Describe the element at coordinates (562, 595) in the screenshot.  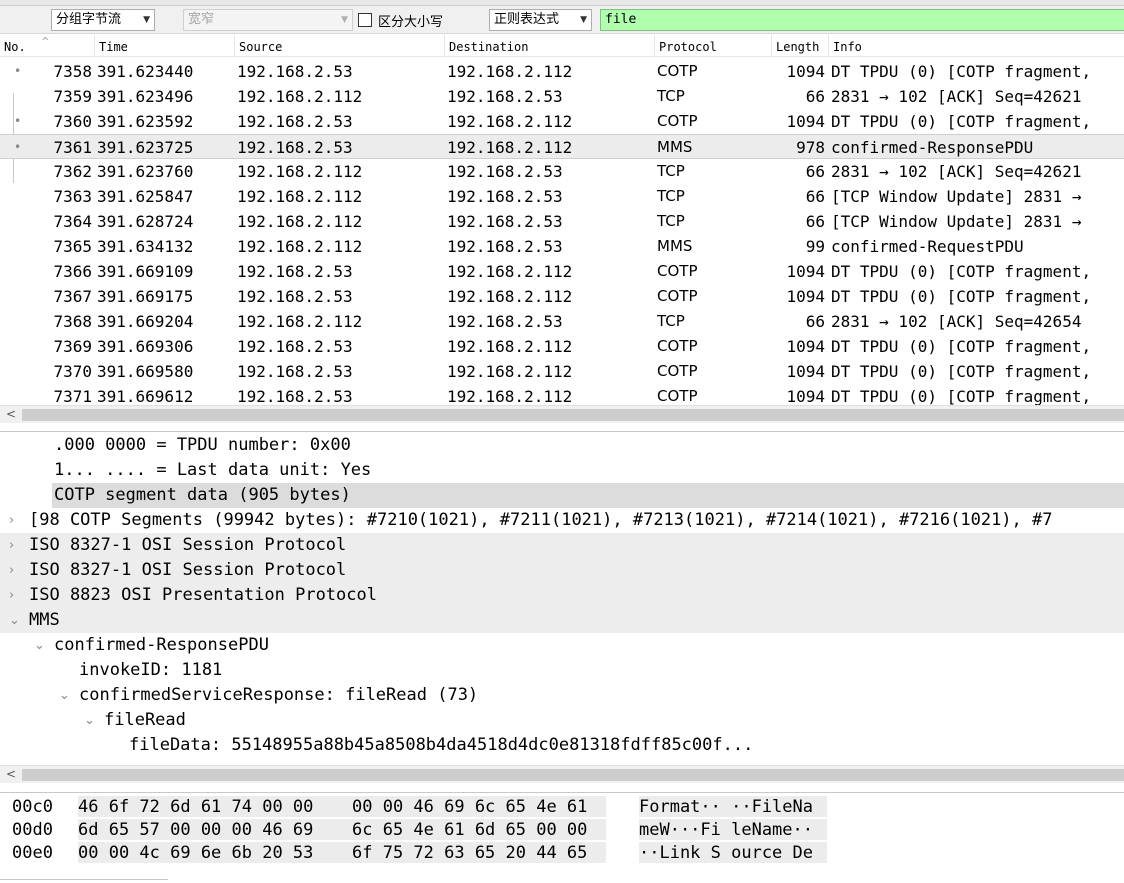
I see `detail-row: › ISO 8823 OSI Presentation Protocol` at that location.